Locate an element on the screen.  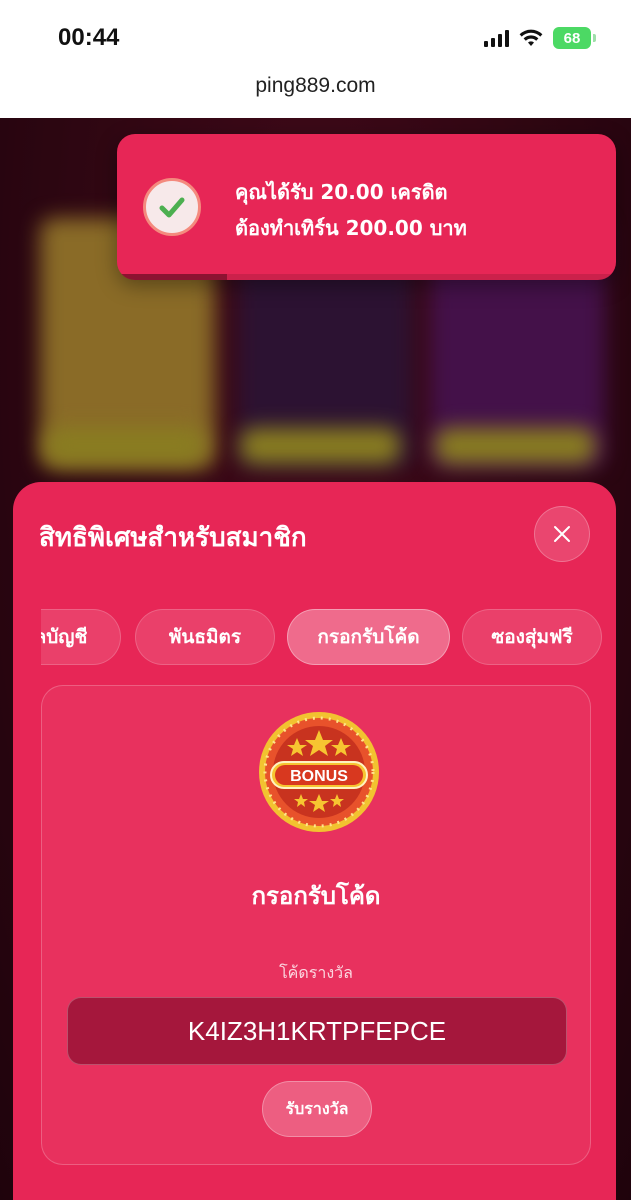
tab-free-envelope: ซองสุ่มฟรี is located at coordinates (532, 637).